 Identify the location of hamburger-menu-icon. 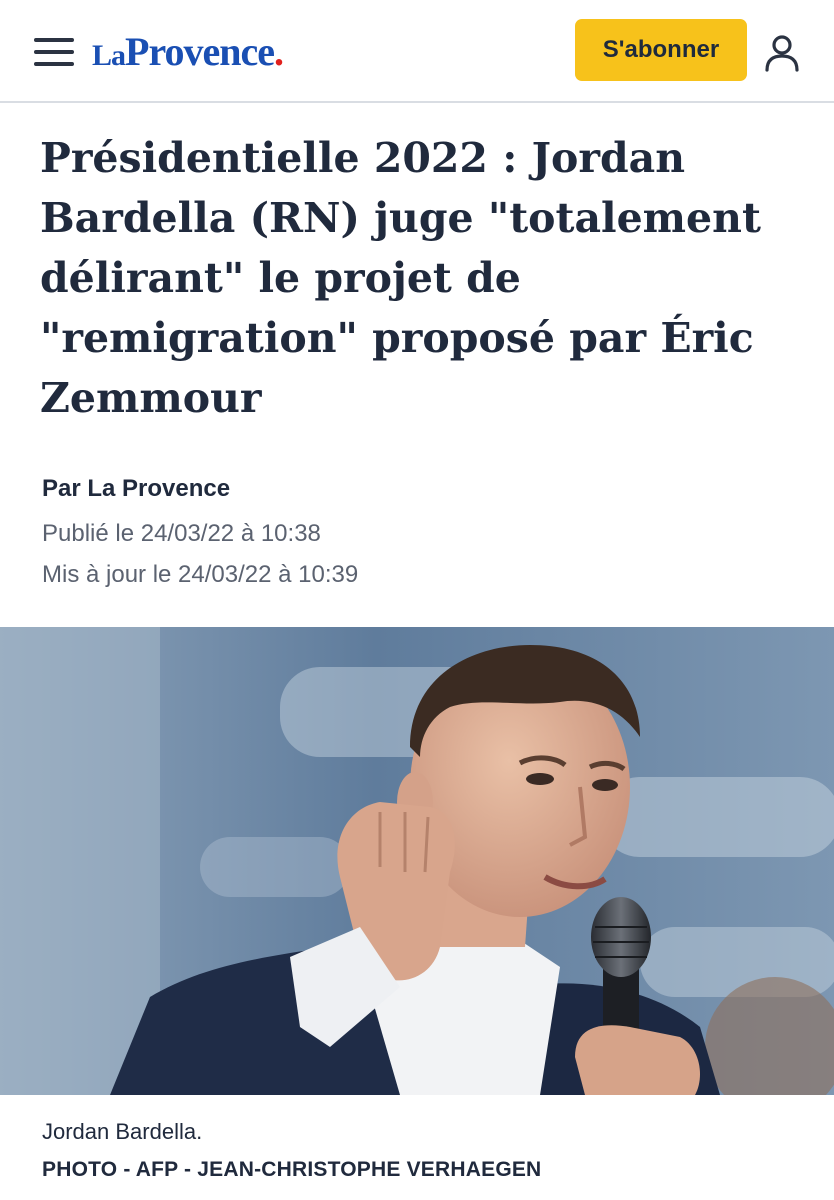
(54, 52).